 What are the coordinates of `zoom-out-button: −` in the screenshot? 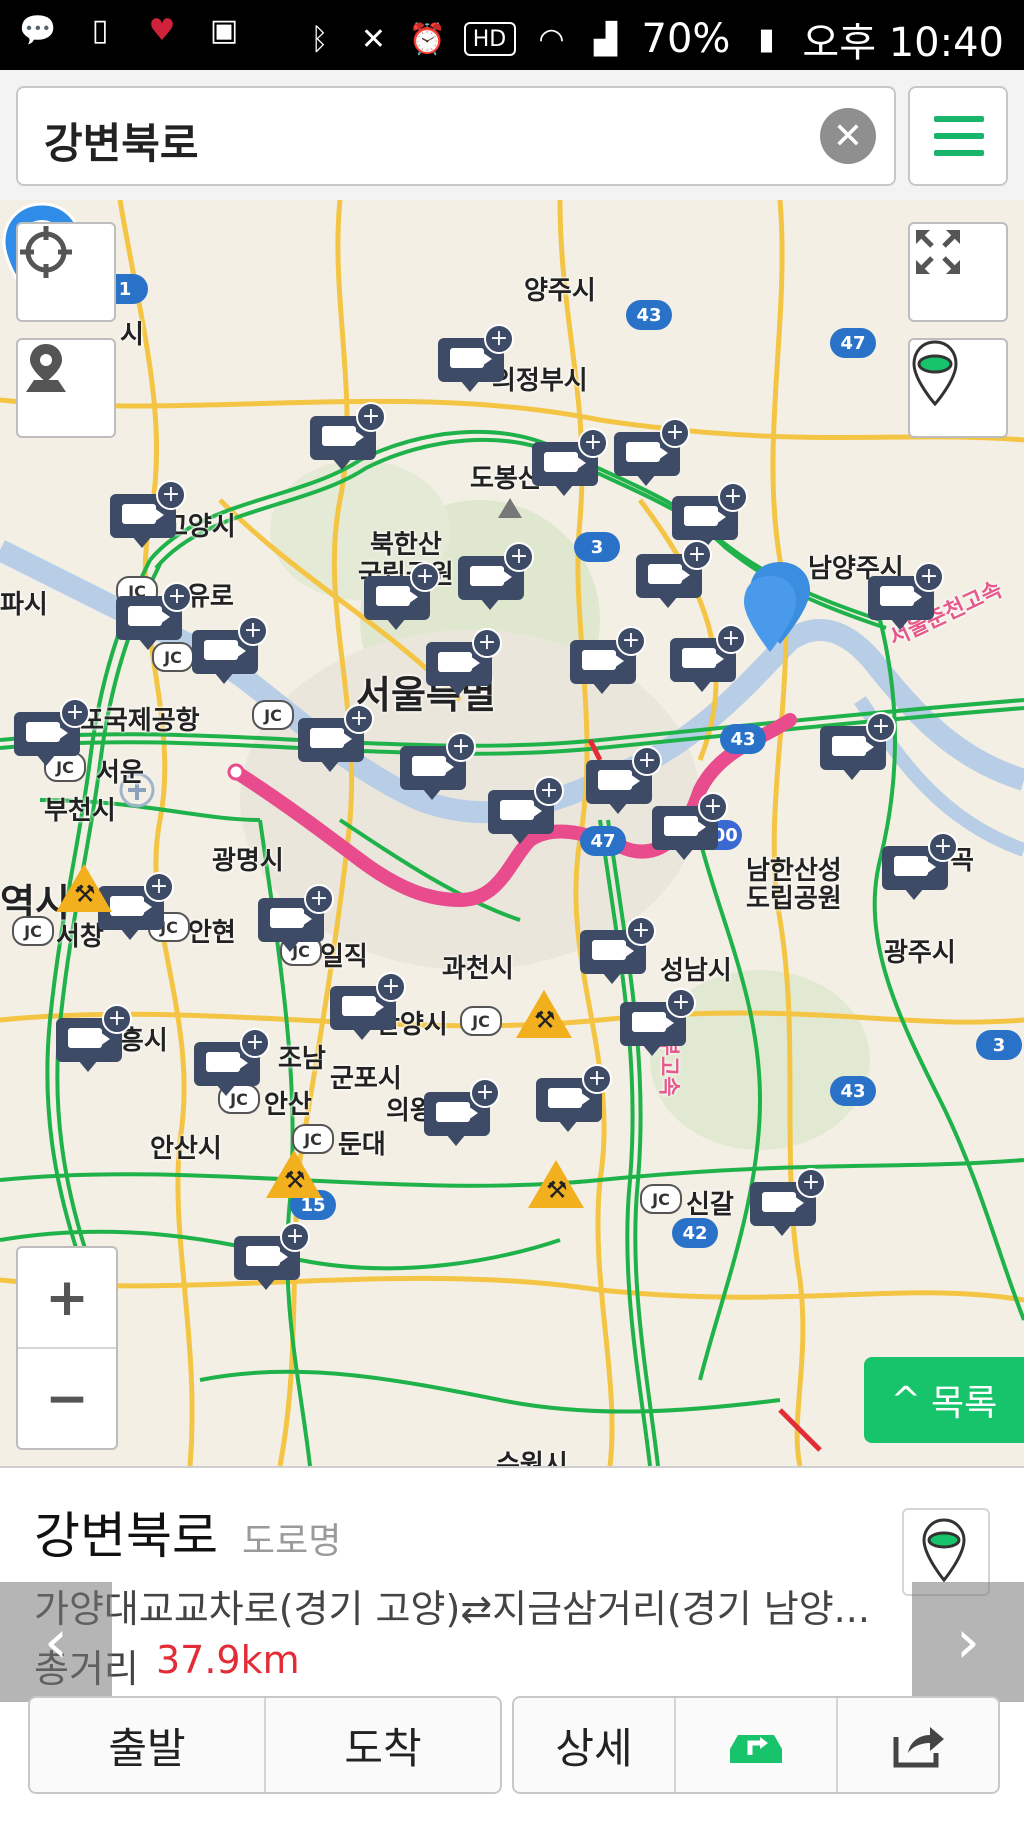 It's located at (67, 1398).